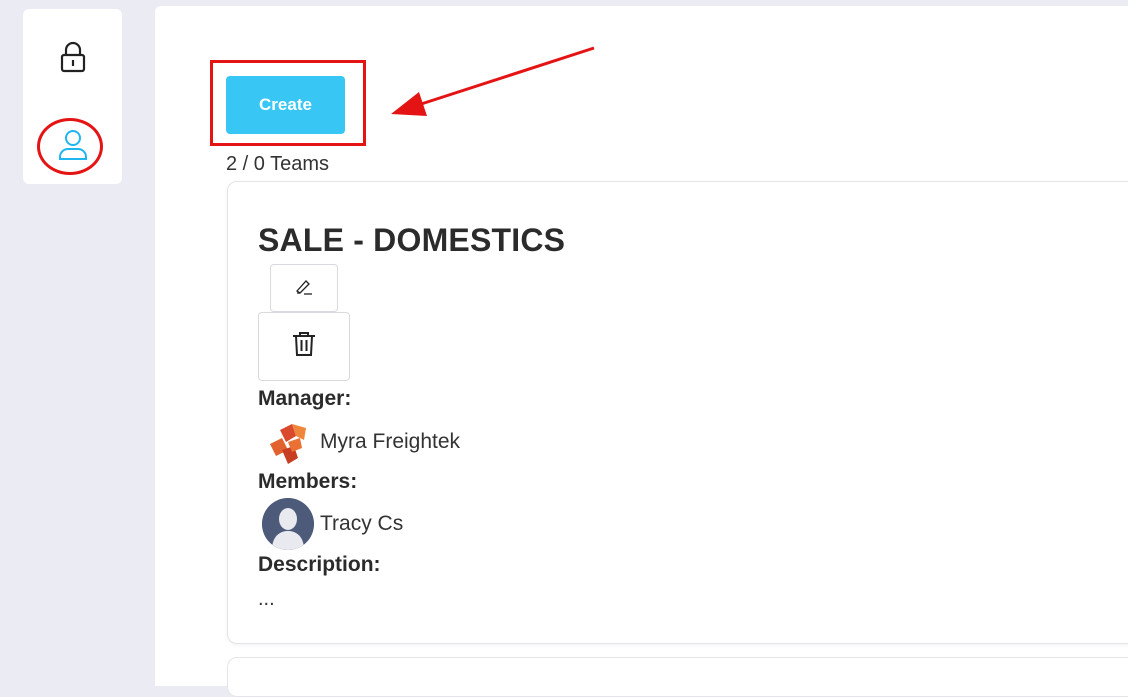  I want to click on manager-label: Manager:, so click(305, 398).